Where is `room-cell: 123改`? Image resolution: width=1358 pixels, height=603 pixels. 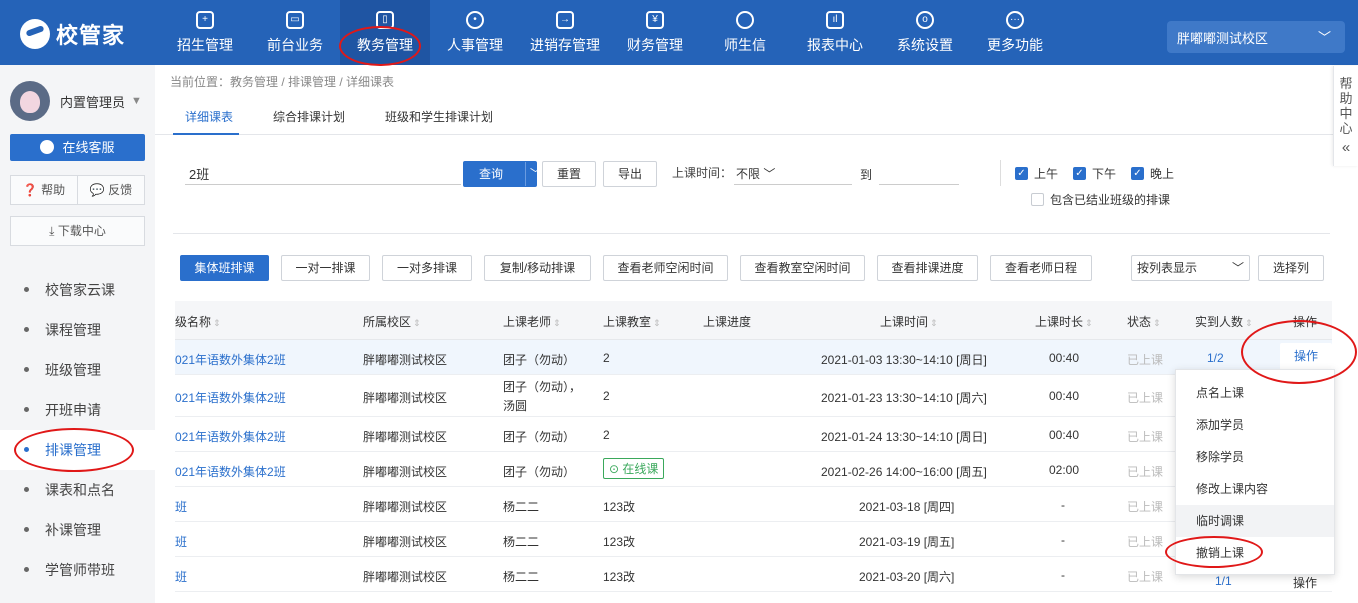
room-cell: 123改 is located at coordinates (619, 507).